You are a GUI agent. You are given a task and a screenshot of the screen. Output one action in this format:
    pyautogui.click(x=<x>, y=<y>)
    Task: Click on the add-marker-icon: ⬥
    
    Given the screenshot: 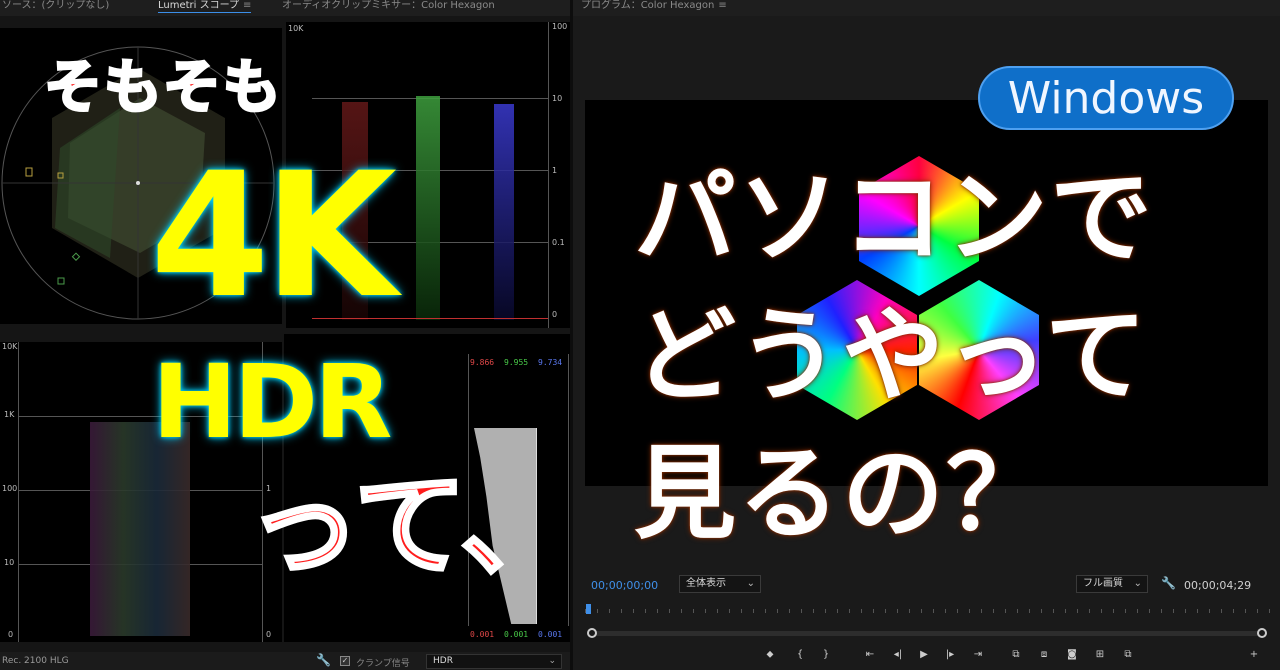 What is the action you would take?
    pyautogui.click(x=770, y=654)
    